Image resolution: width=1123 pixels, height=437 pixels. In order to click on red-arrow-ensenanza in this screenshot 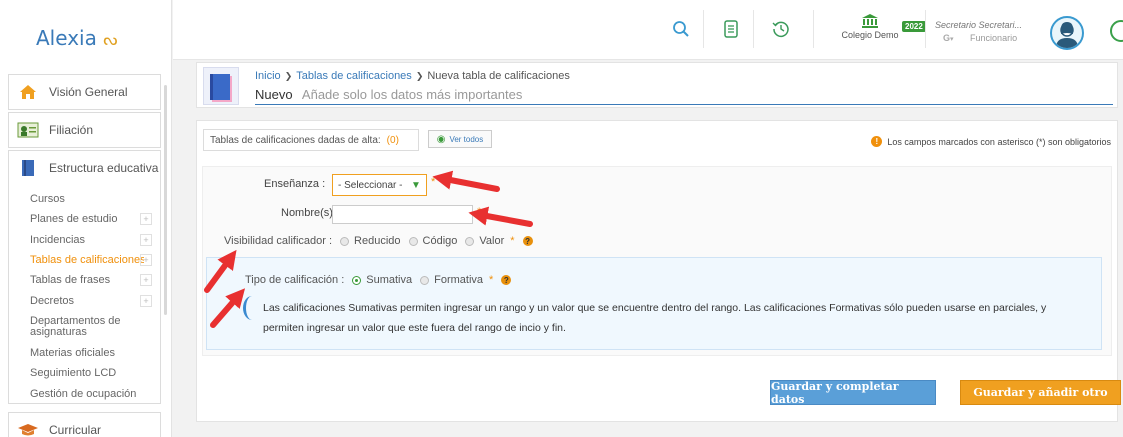, I will do `click(466, 181)`.